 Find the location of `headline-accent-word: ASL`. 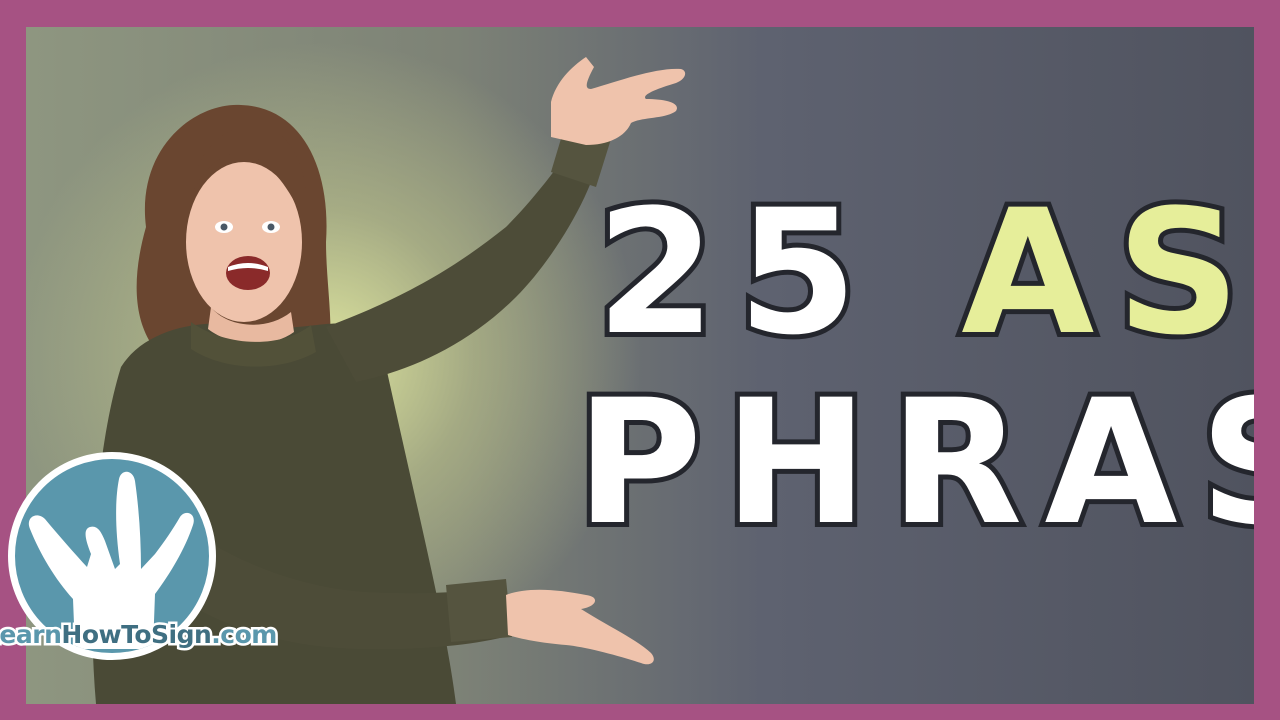

headline-accent-word: ASL is located at coordinates (1109, 272).